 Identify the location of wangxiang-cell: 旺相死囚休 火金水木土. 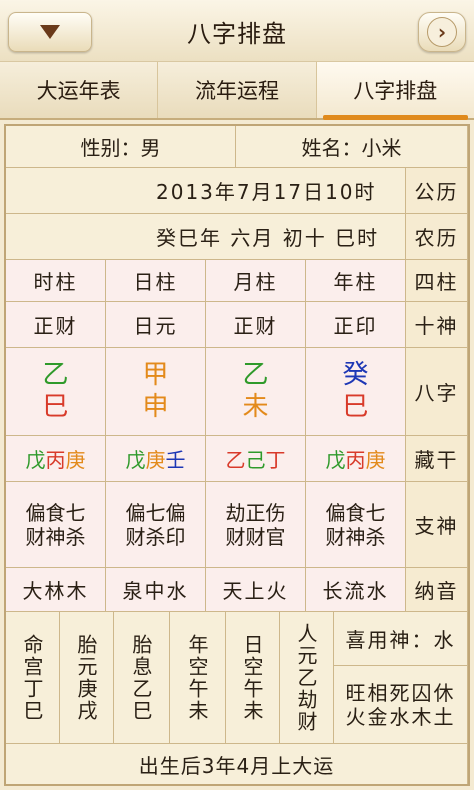
(401, 705).